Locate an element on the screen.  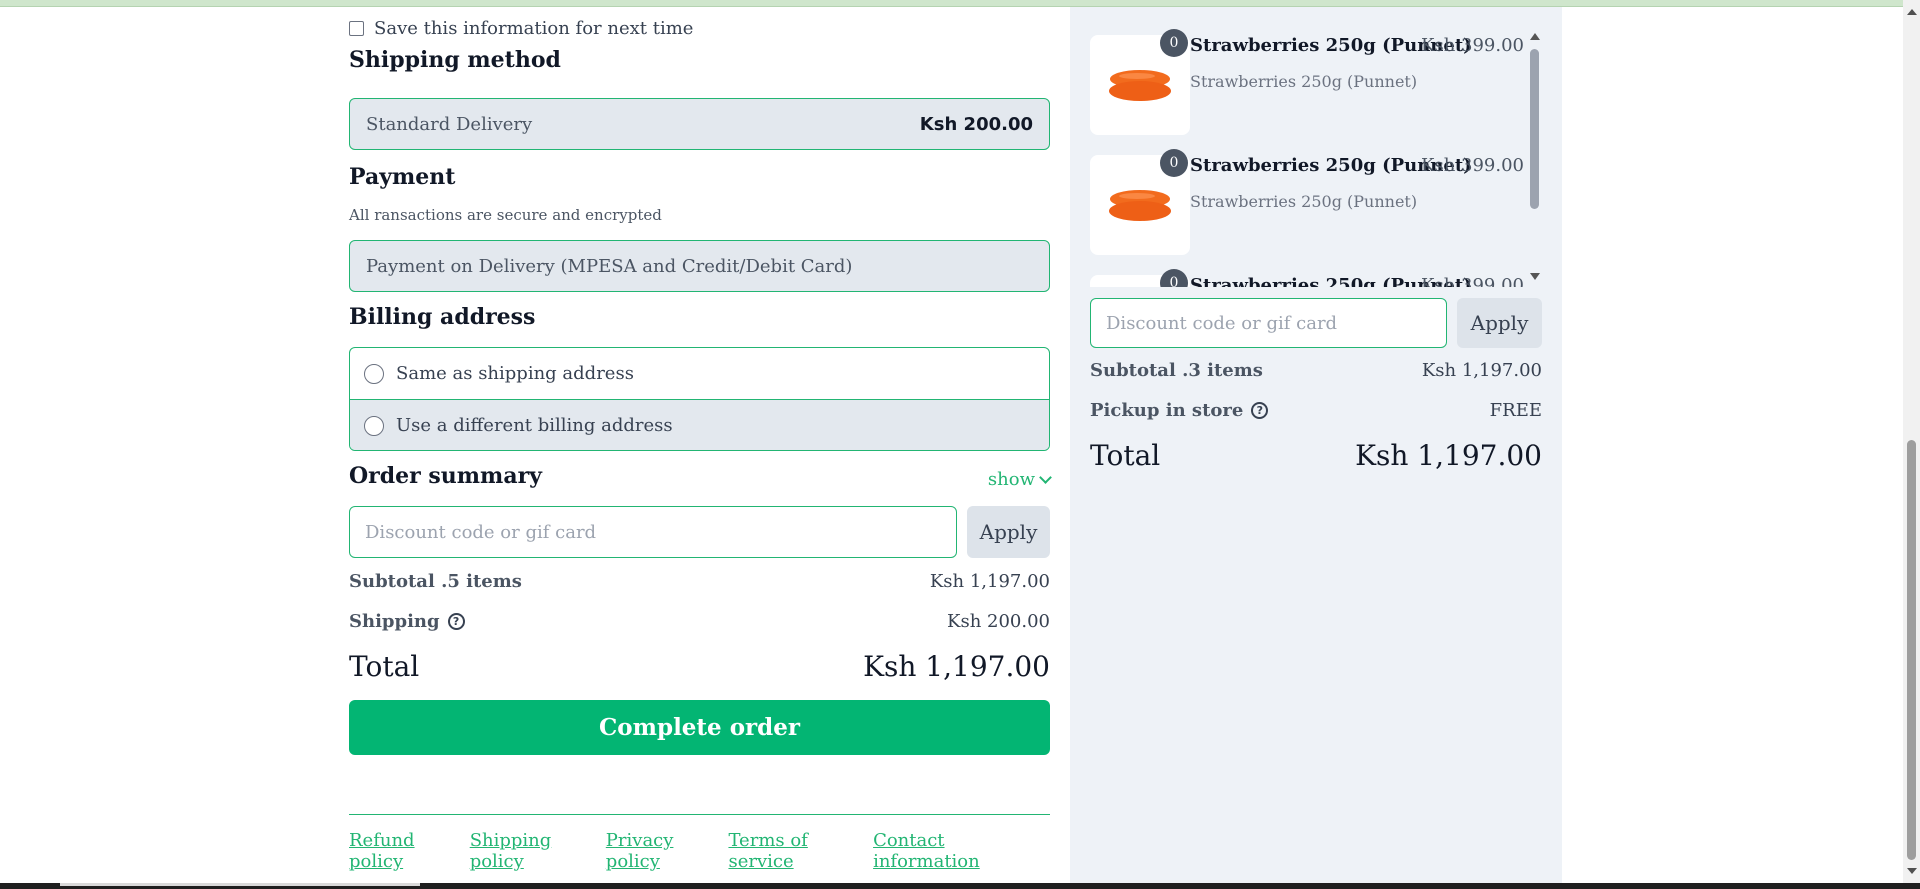
billing-different-label: Use a different billing address is located at coordinates (534, 425).